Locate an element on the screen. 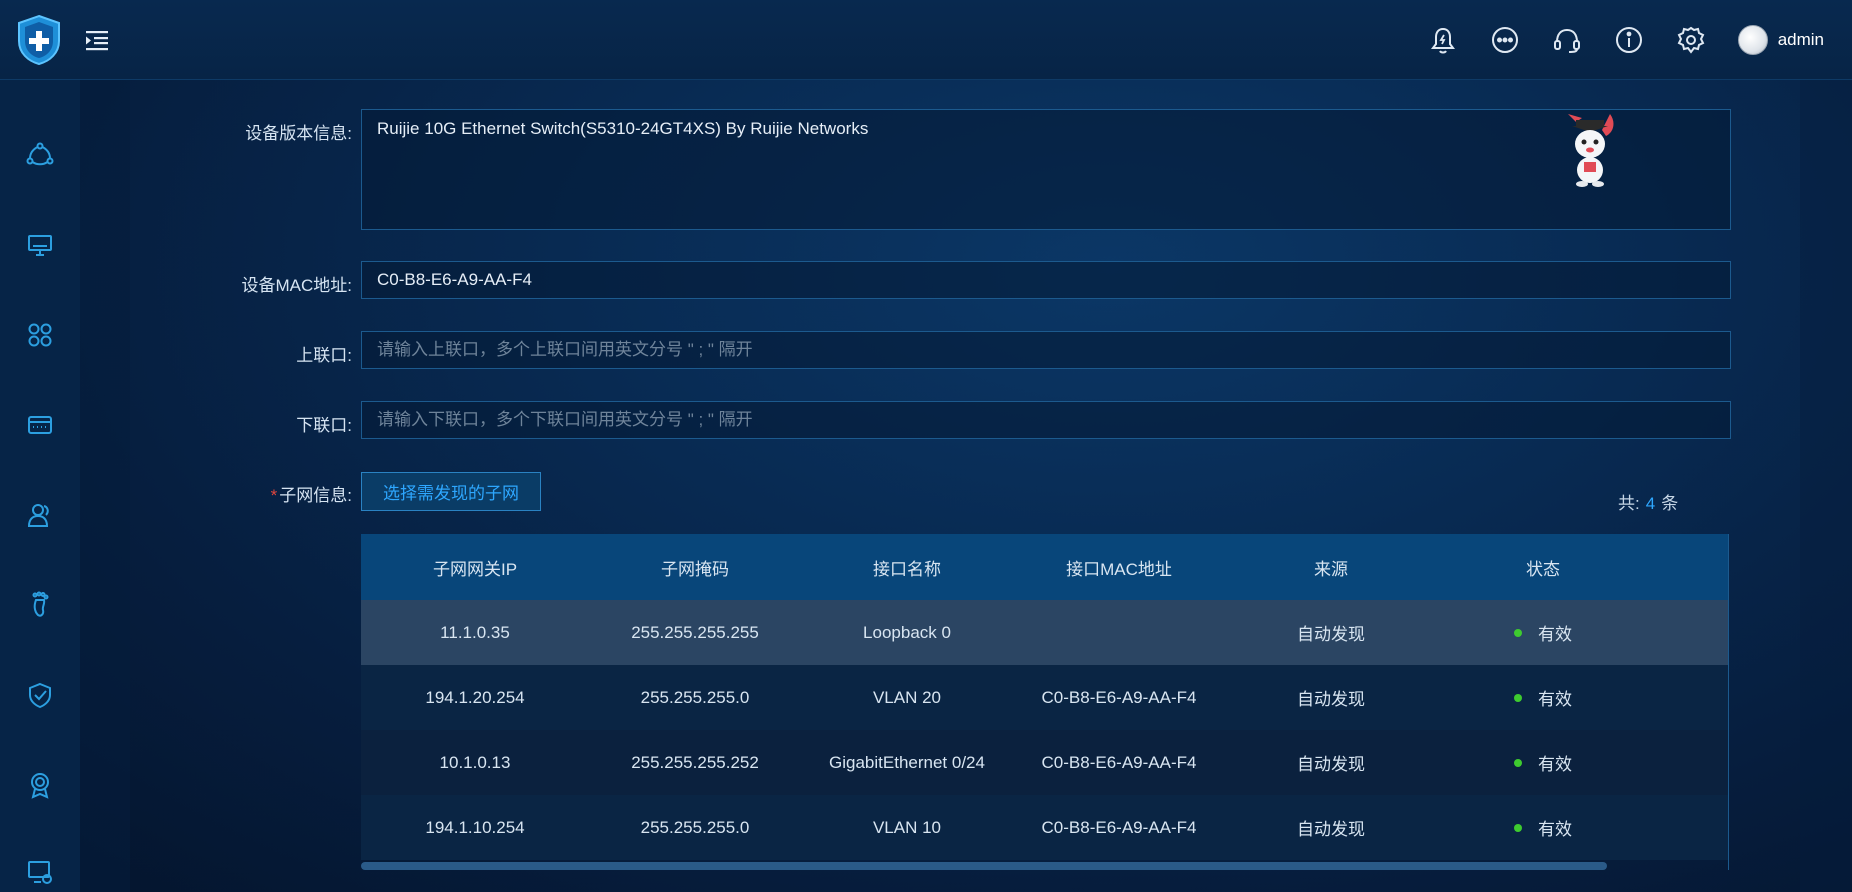 The height and width of the screenshot is (892, 1852). column-header-interface-mac: 接口MAC地址 is located at coordinates (1119, 569).